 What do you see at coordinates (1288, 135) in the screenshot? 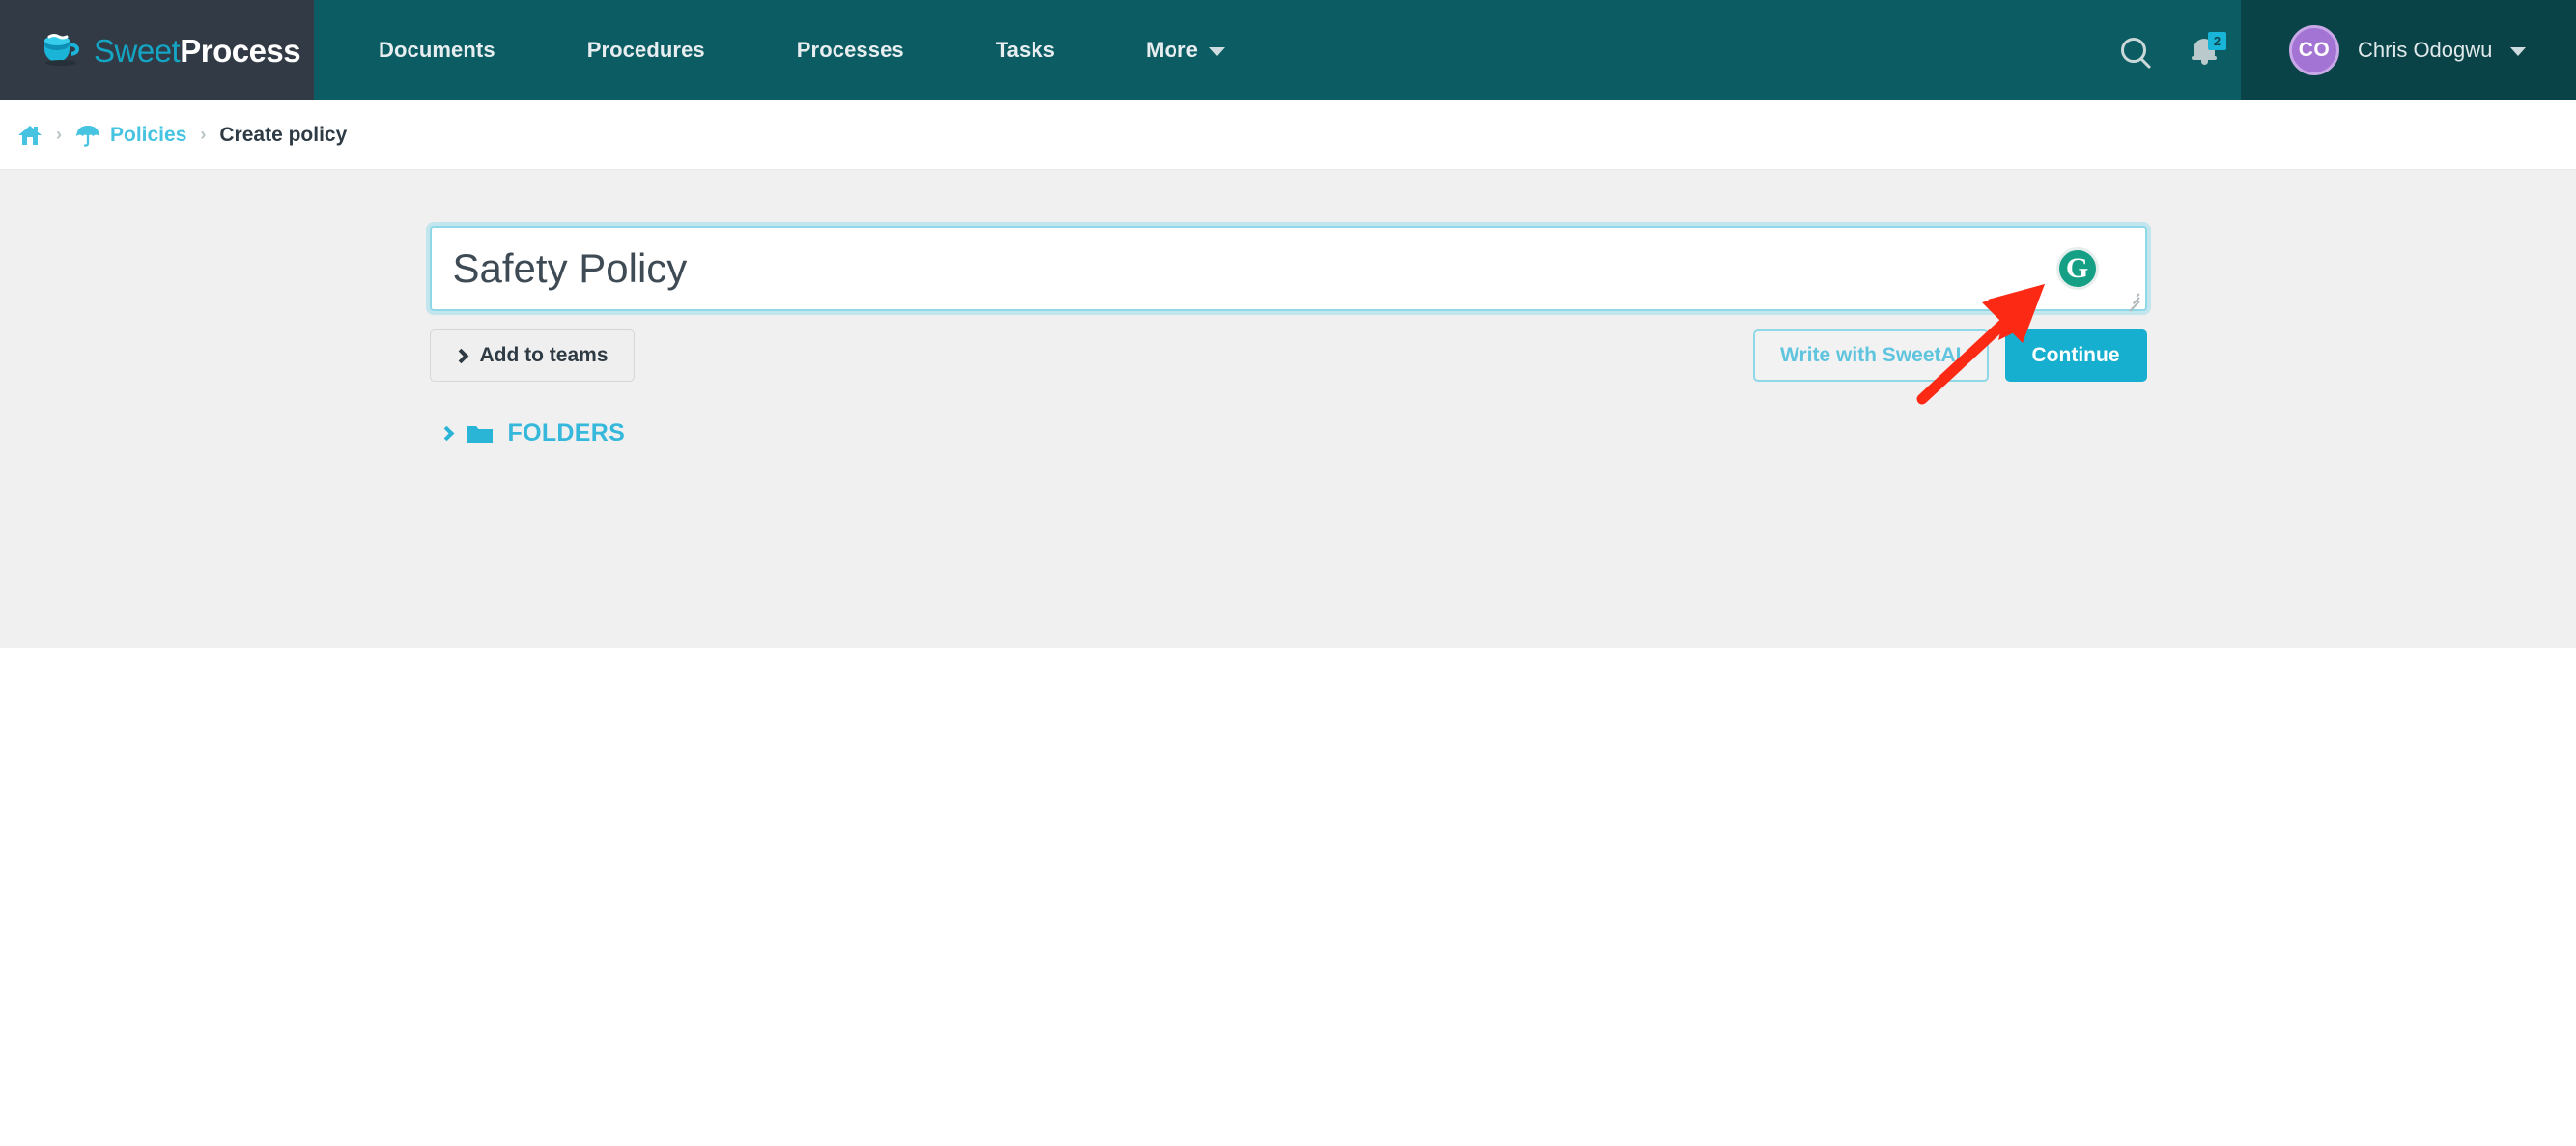
I see `breadcrumb: › Policies › Create policy` at bounding box center [1288, 135].